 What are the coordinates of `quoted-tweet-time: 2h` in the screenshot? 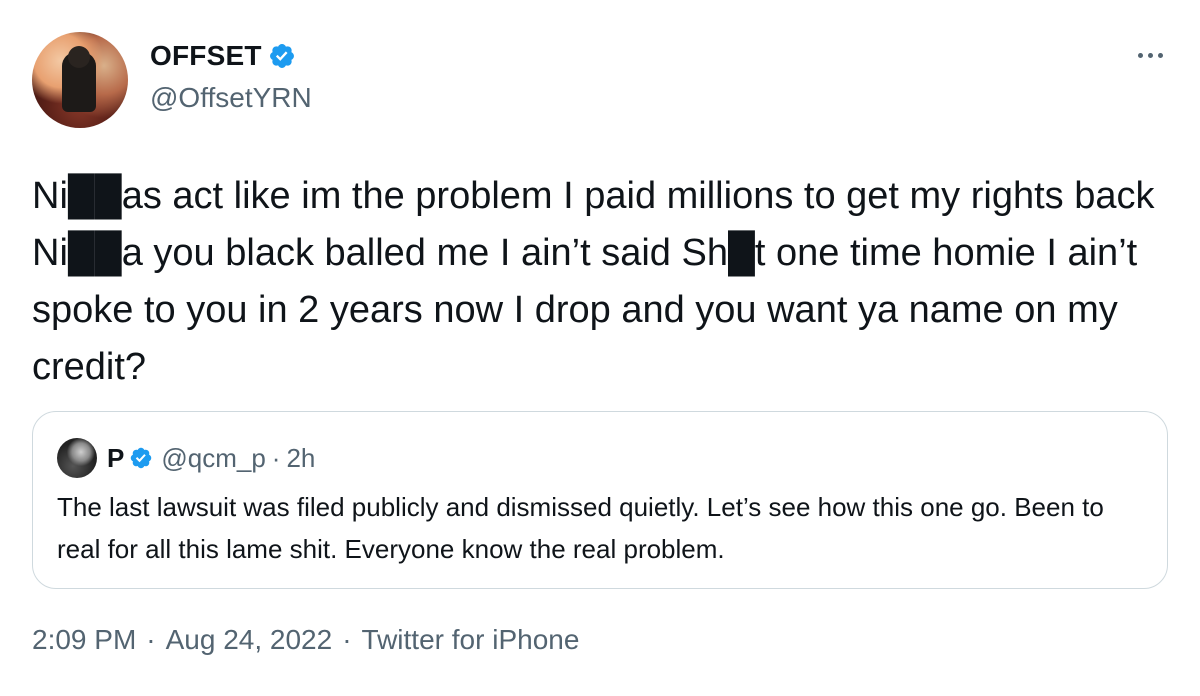 It's located at (300, 458).